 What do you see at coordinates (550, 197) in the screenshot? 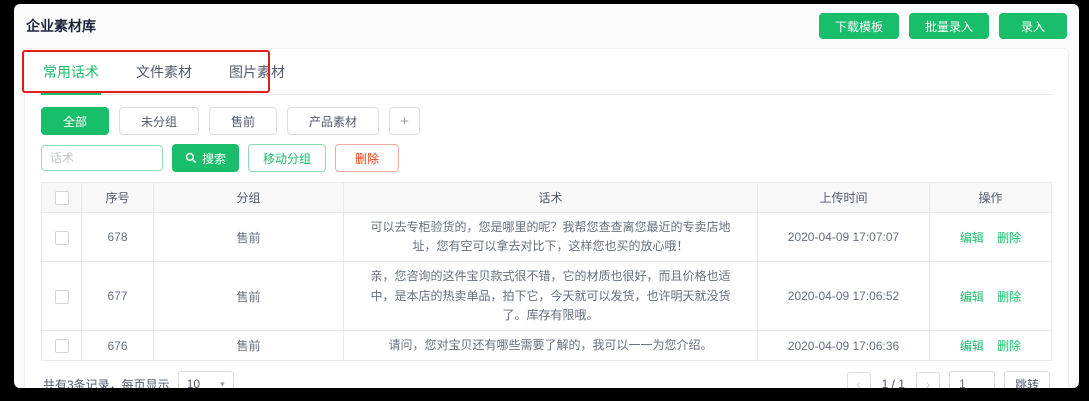
I see `col-header-script: 话术` at bounding box center [550, 197].